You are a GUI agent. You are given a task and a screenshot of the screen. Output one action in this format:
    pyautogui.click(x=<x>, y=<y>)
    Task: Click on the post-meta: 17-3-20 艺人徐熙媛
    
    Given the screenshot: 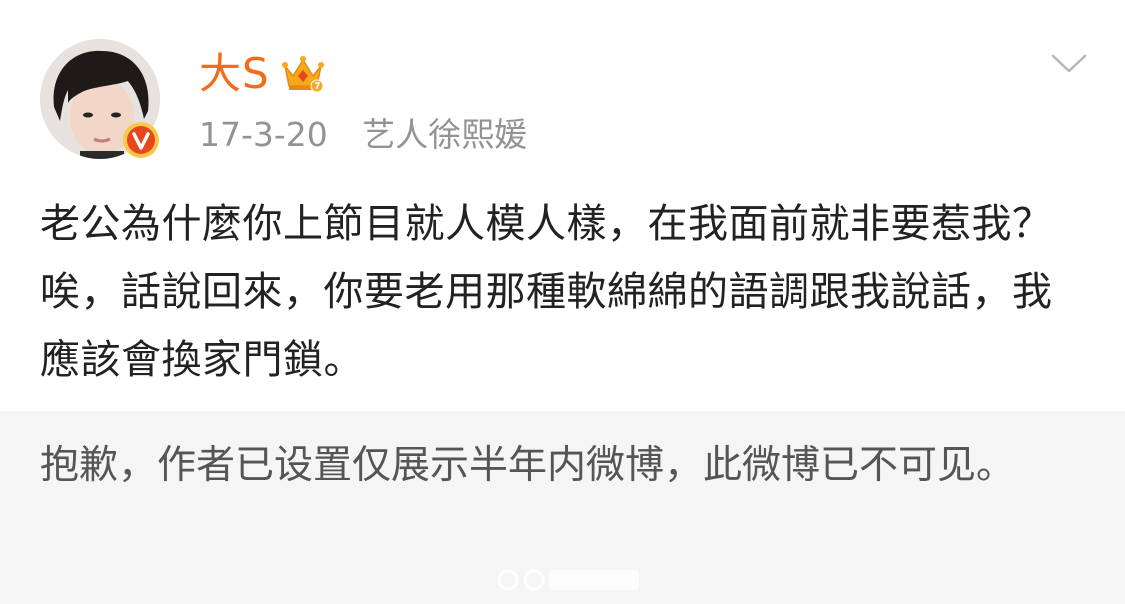 What is the action you would take?
    pyautogui.click(x=363, y=135)
    